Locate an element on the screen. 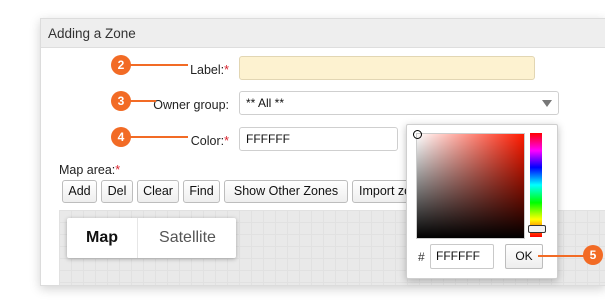 Image resolution: width=605 pixels, height=303 pixels. callout-4: 4 is located at coordinates (121, 137).